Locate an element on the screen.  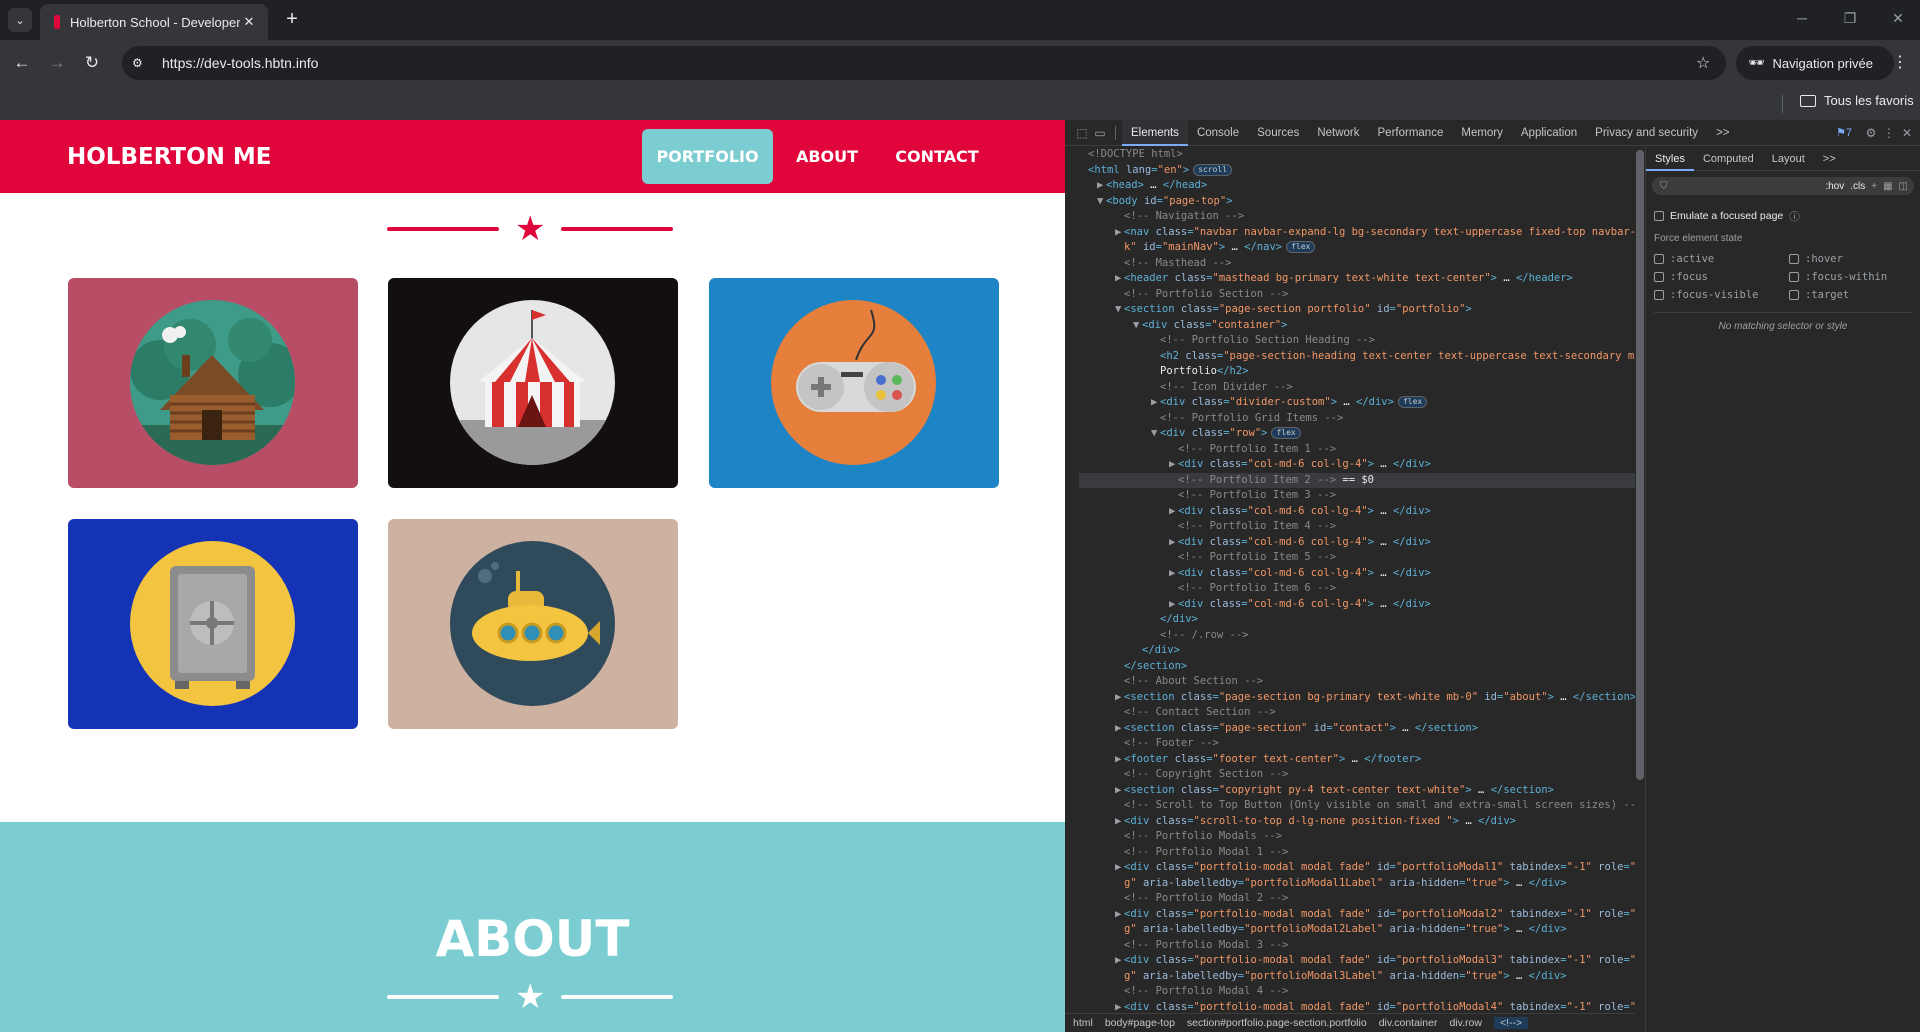
breadcrumb-item: html is located at coordinates (1083, 1023).